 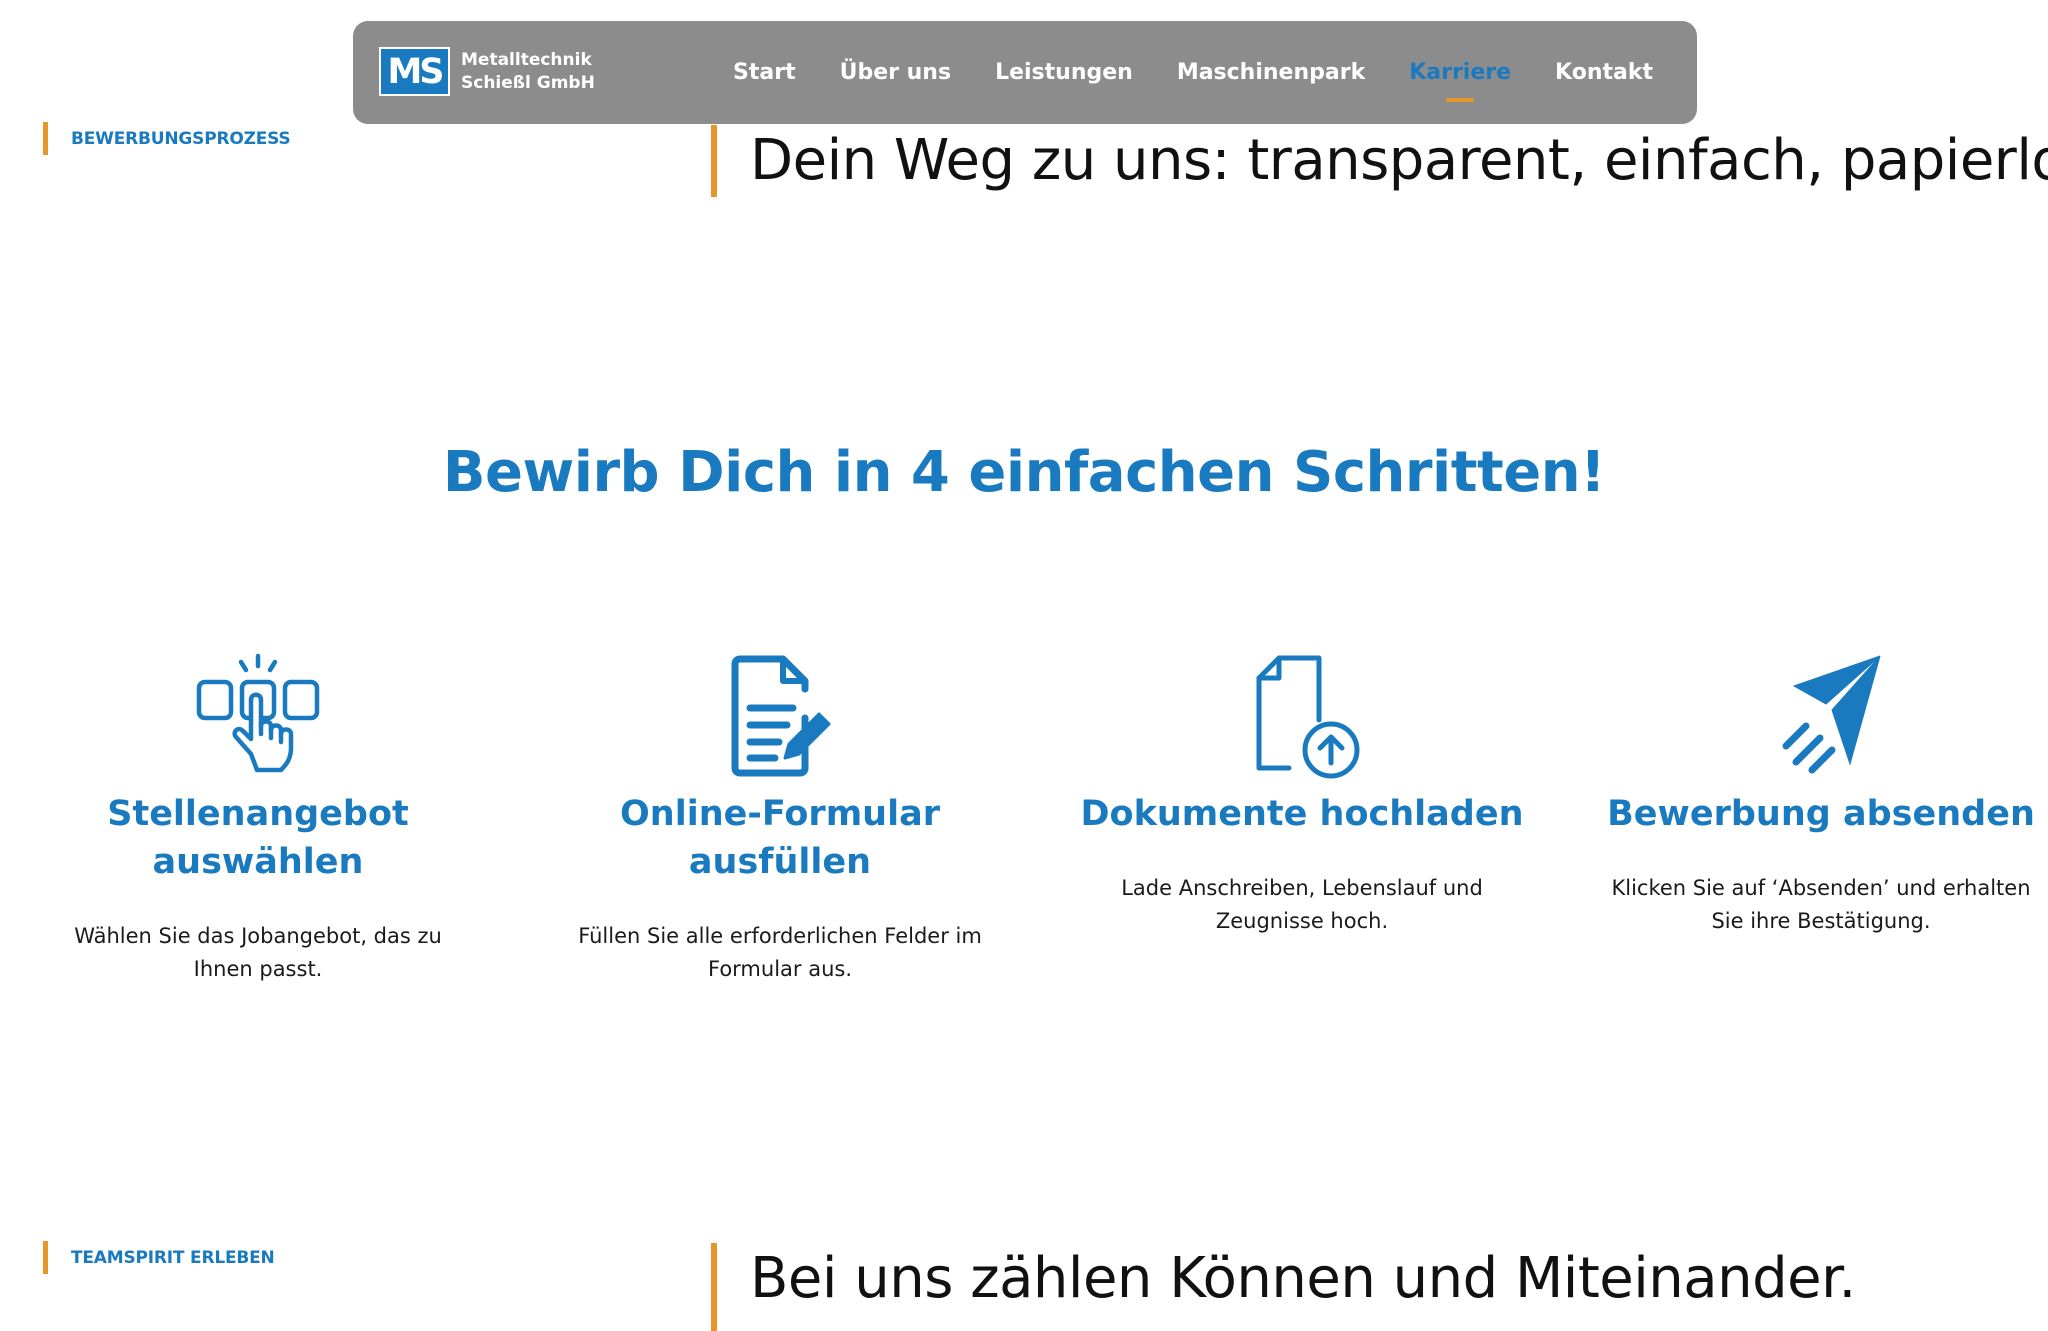 What do you see at coordinates (159, 1257) in the screenshot?
I see `team-section-tag: TEAMSPIRIT ERLEBEN` at bounding box center [159, 1257].